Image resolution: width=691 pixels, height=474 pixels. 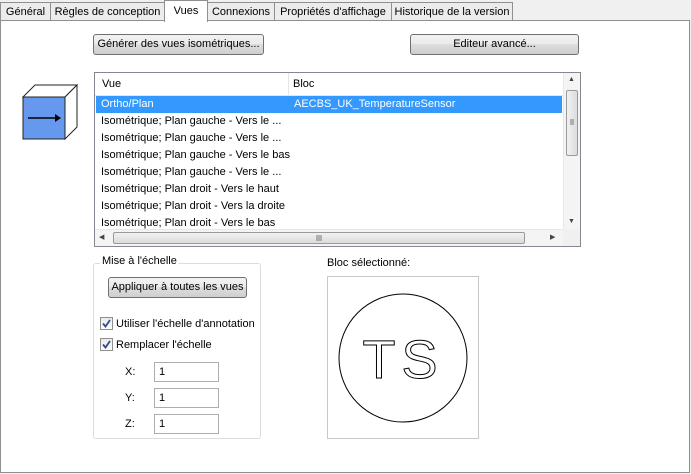 What do you see at coordinates (186, 398) in the screenshot?
I see `y-scale-input: 1` at bounding box center [186, 398].